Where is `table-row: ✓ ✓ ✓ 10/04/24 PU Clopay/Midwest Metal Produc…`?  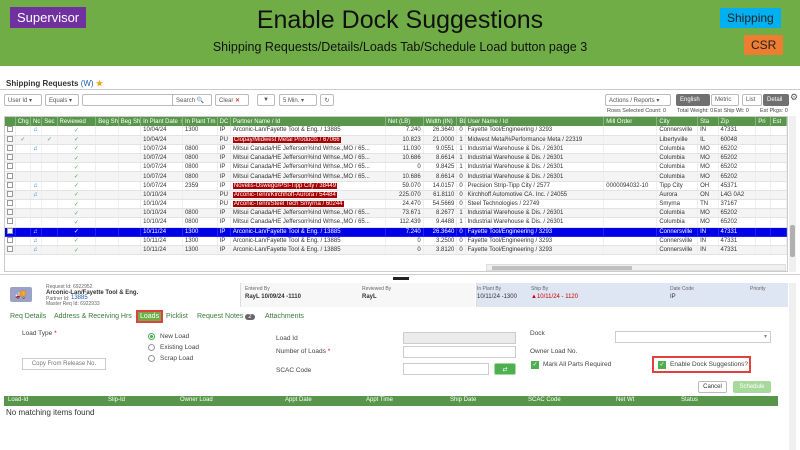
table-row: ✓ ✓ ✓ 10/04/24 PU Clopay/Midwest Metal Produc… is located at coordinates (396, 140).